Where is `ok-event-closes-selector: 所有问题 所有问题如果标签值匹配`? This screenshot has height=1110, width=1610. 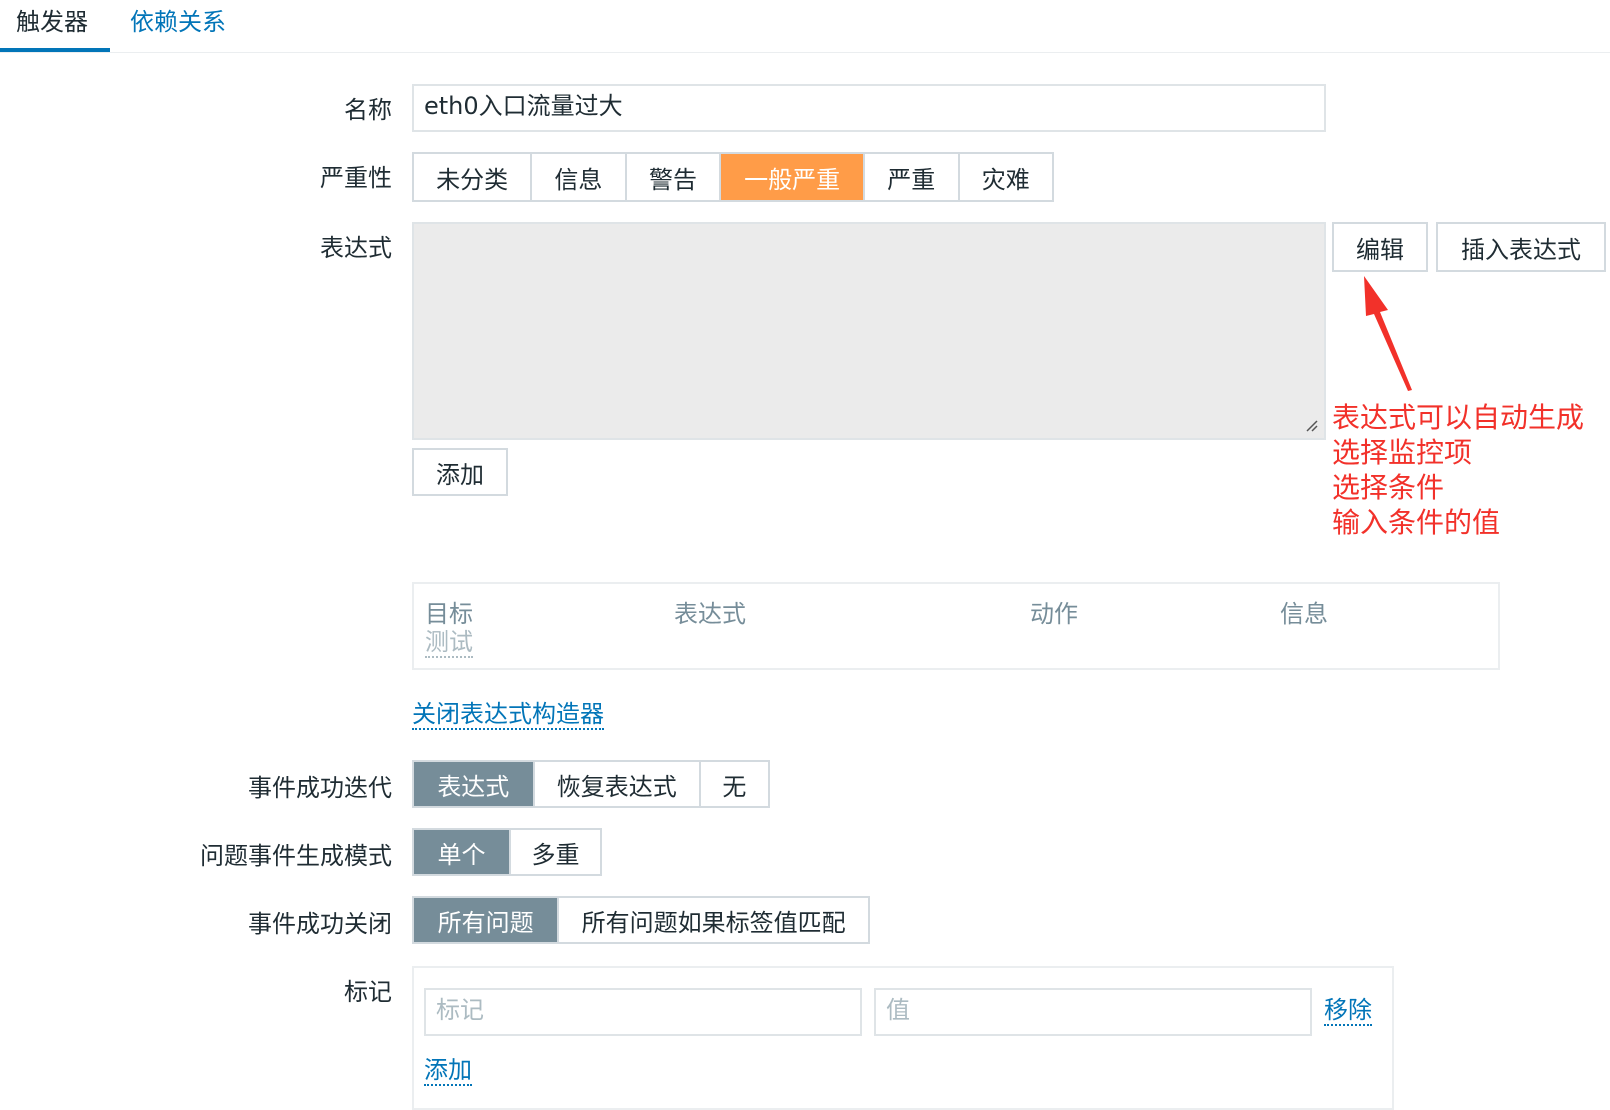
ok-event-closes-selector: 所有问题 所有问题如果标签值匹配 is located at coordinates (641, 920).